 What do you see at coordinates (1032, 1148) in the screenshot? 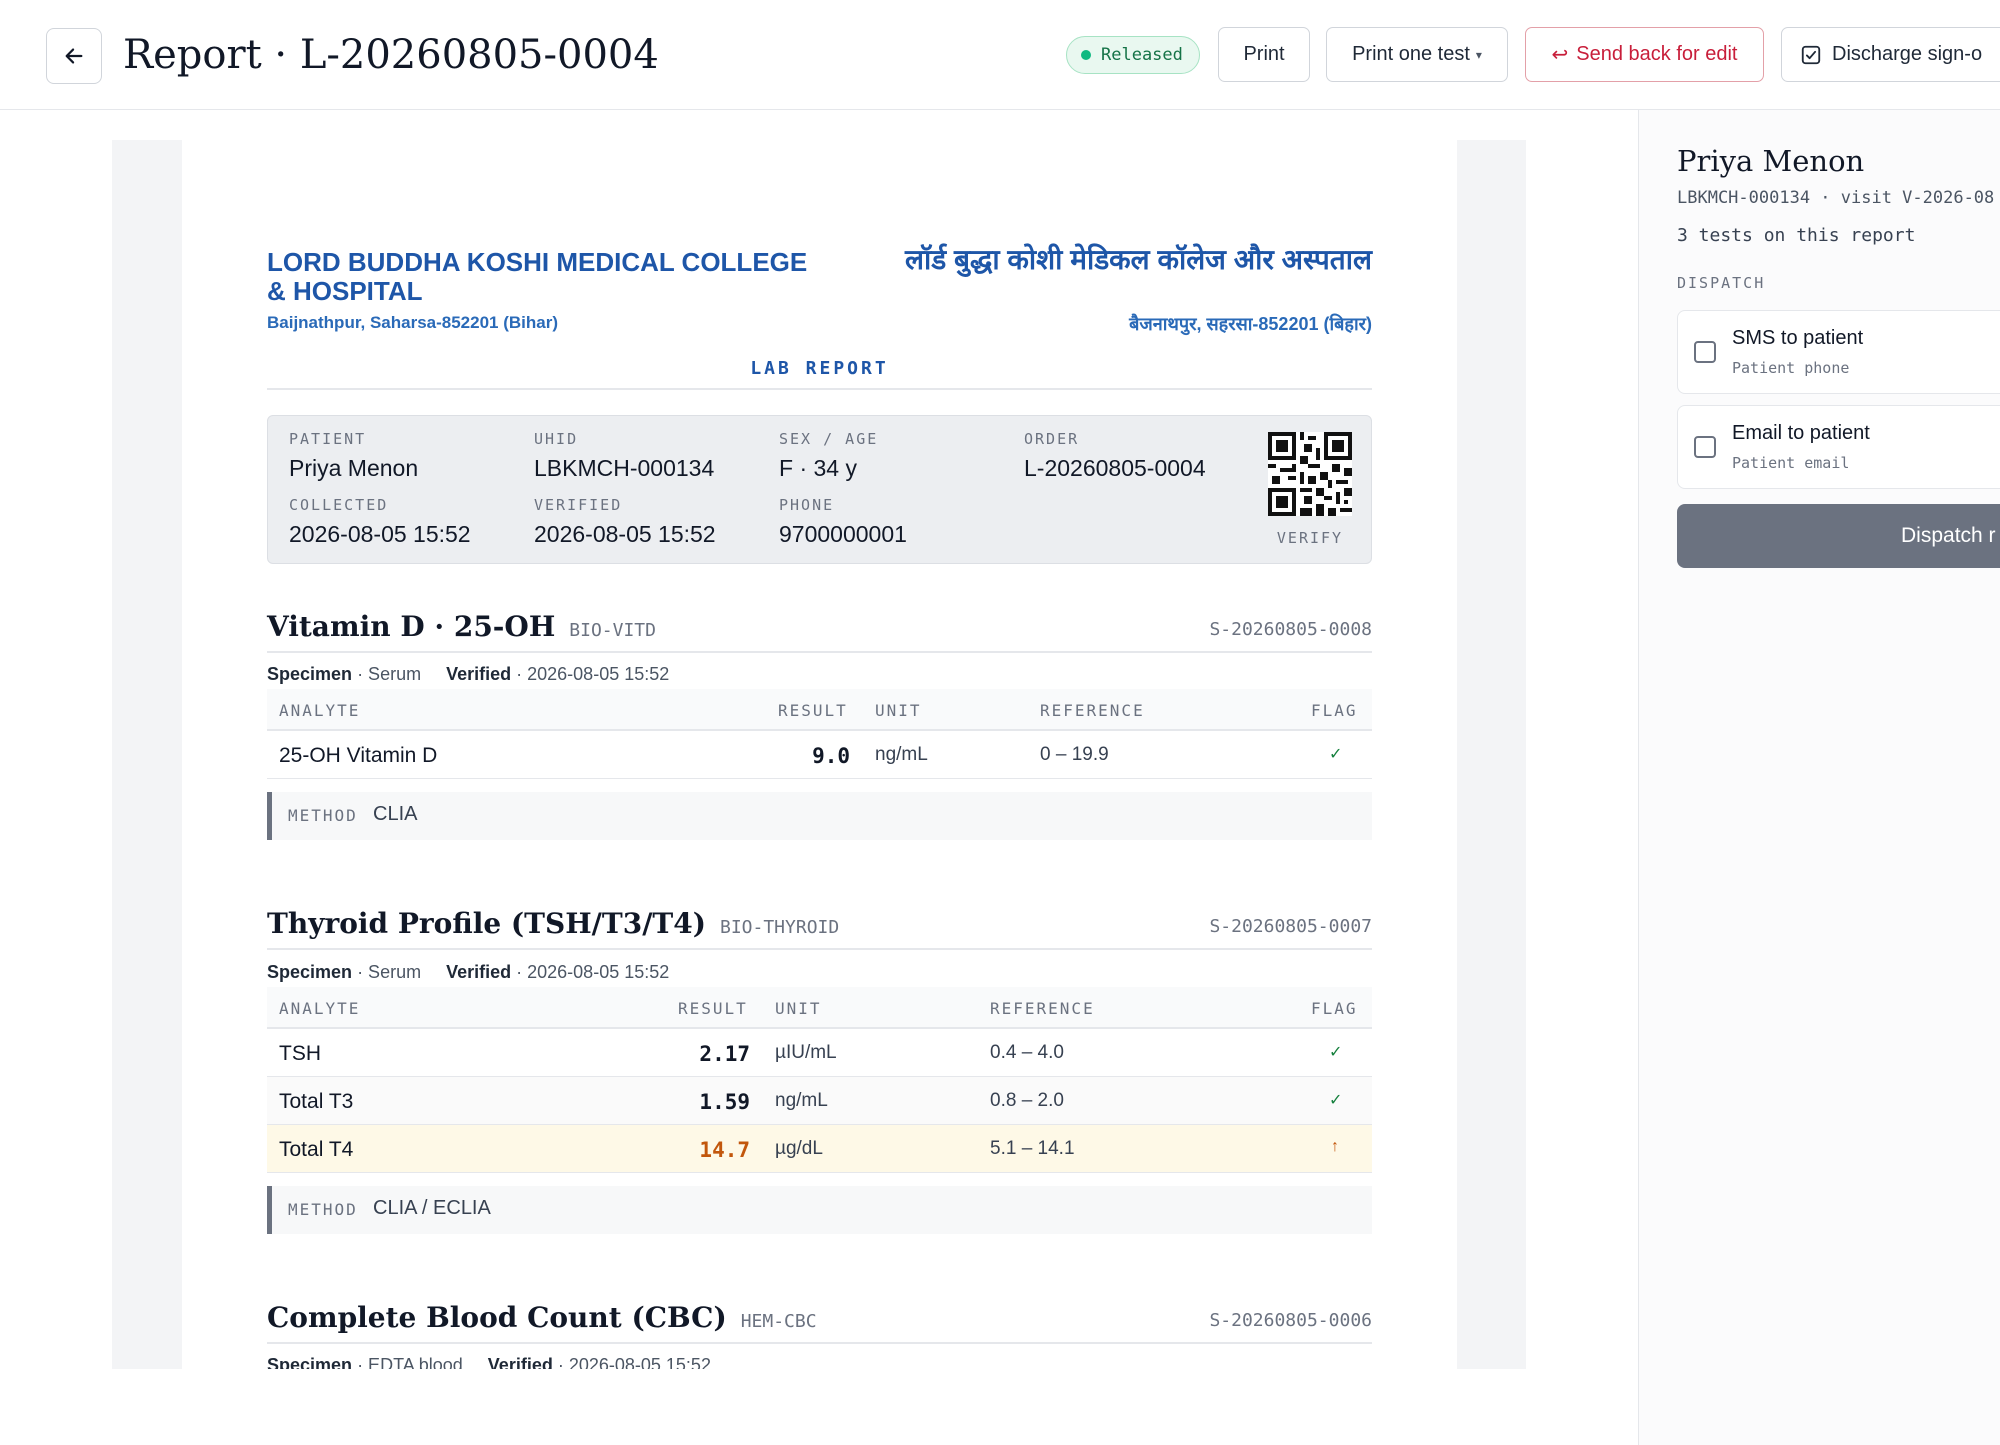
I see `reference-range: 5.1 – 14.1` at bounding box center [1032, 1148].